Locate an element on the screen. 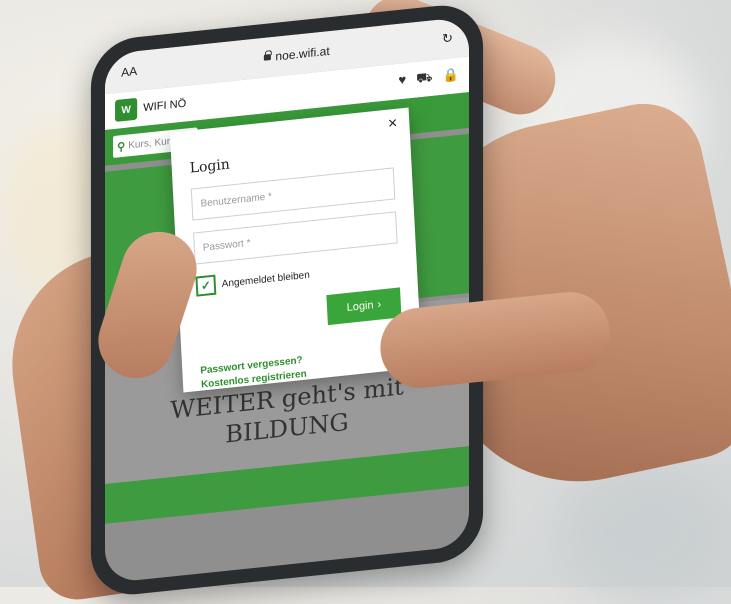  search-icon: ⚲ is located at coordinates (121, 147).